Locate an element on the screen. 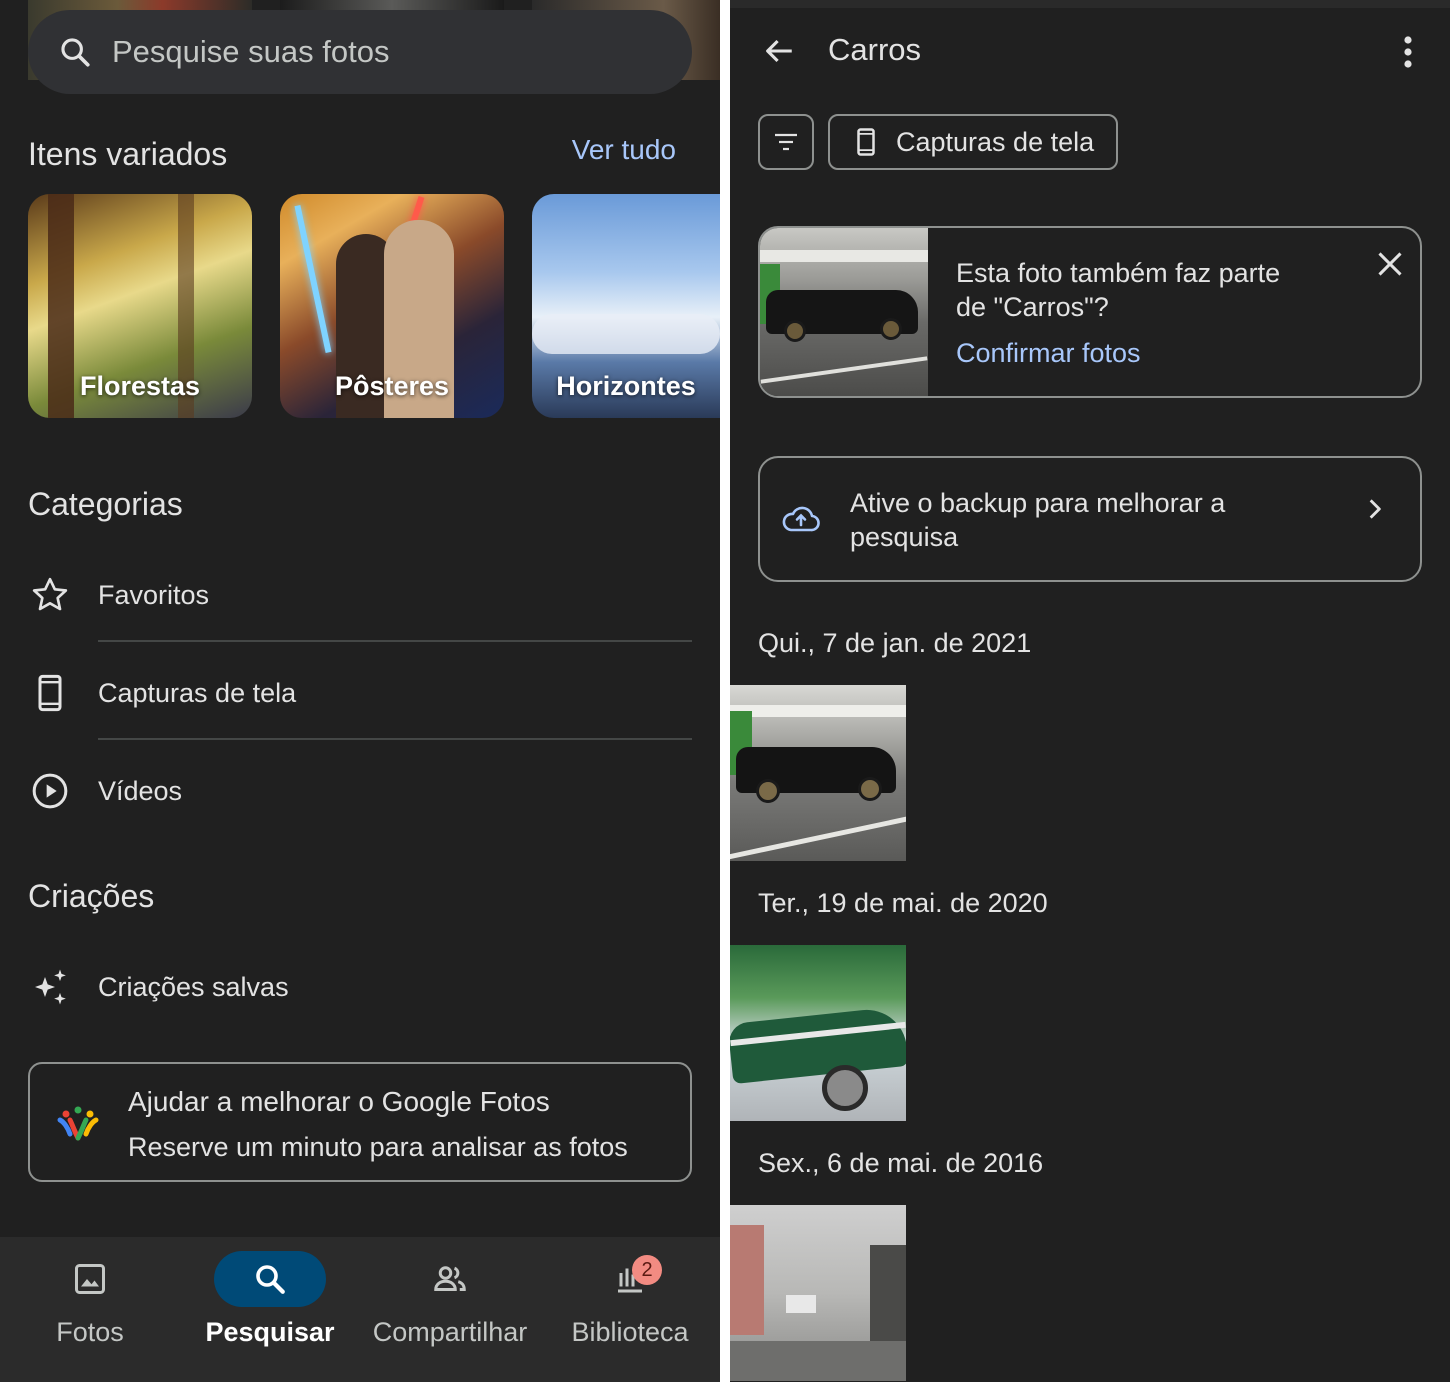 Image resolution: width=1450 pixels, height=1382 pixels. nav-biblioteca: 2 Biblioteca is located at coordinates (630, 1309).